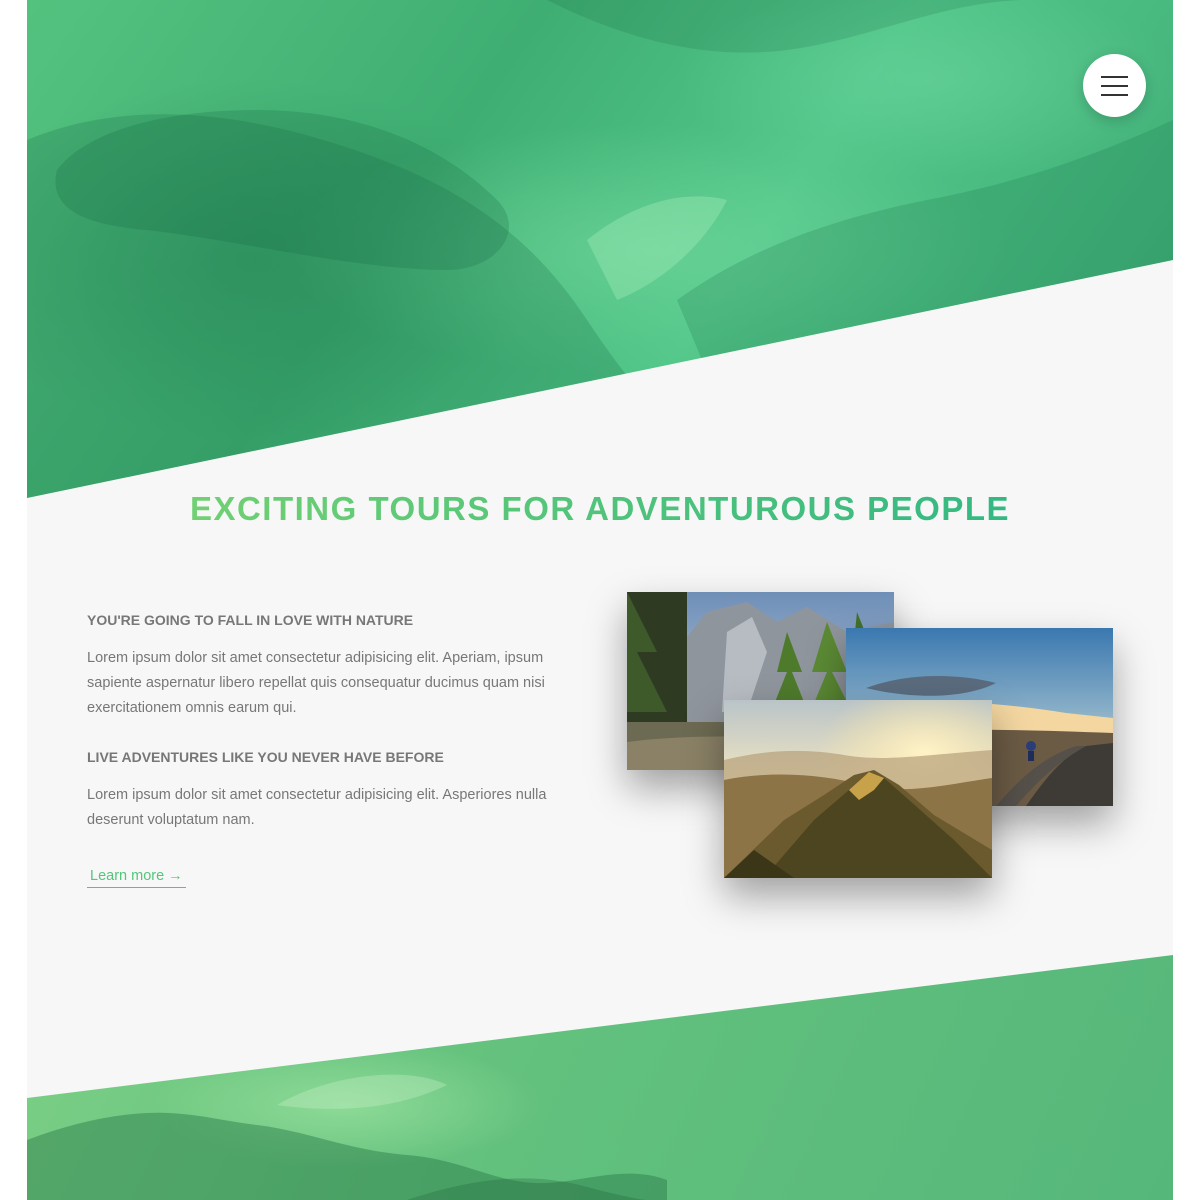 The height and width of the screenshot is (1200, 1200). I want to click on section-heading: EXCITING TOURS FOR ADVENTUROUS PEOPLE, so click(600, 509).